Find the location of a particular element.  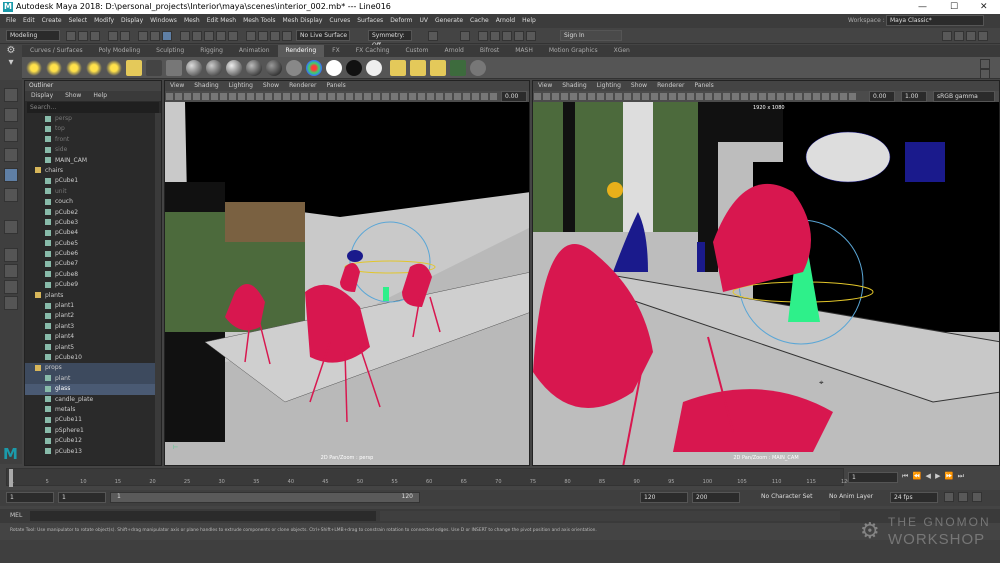

snap-surface-icon is located at coordinates (233, 36).